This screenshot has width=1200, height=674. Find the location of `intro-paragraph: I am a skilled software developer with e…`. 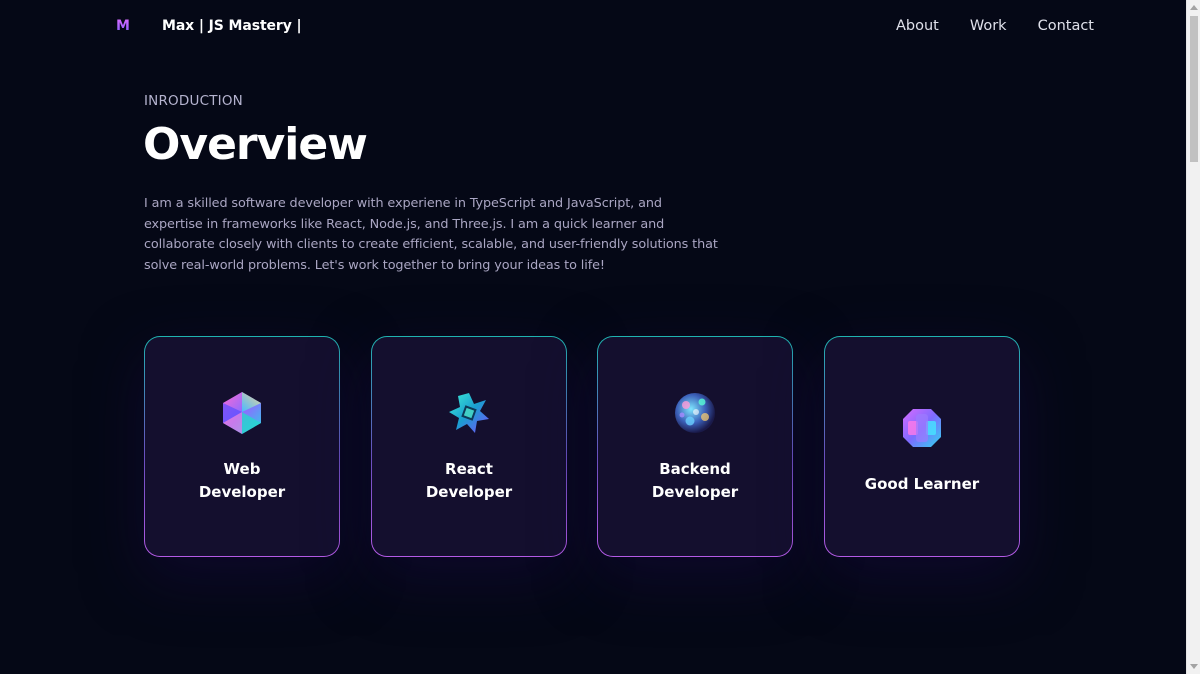

intro-paragraph: I am a skilled software developer with e… is located at coordinates (431, 234).